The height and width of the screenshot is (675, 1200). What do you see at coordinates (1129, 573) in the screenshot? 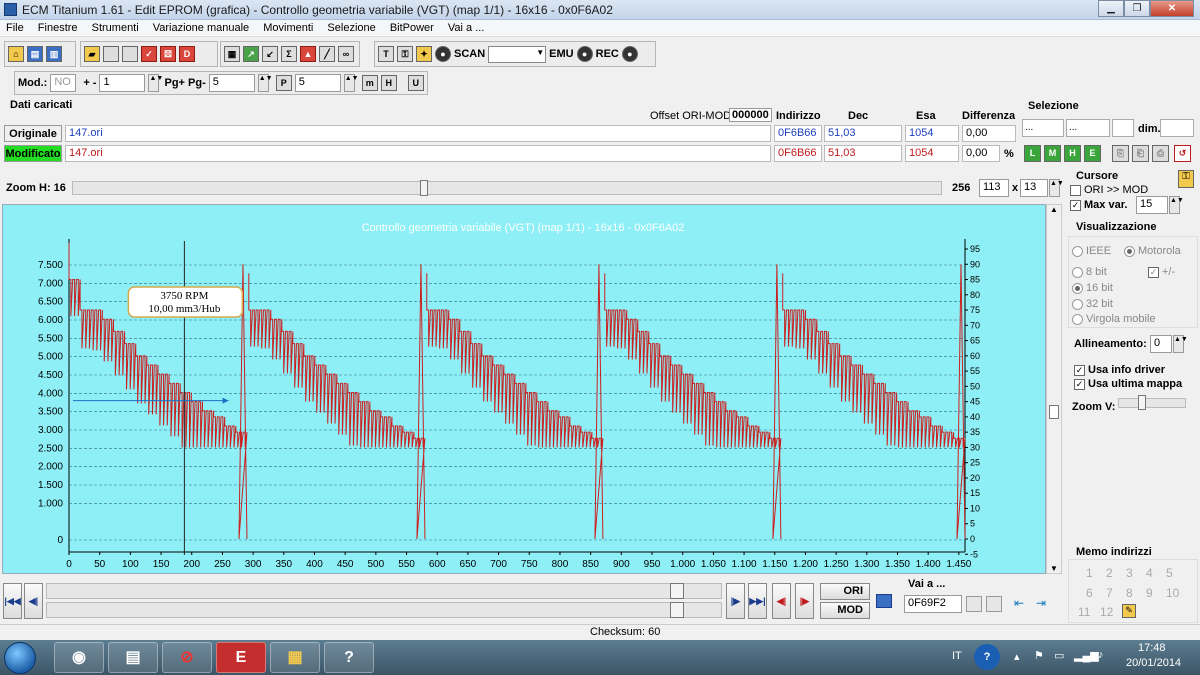
I see `memo-3: 3` at bounding box center [1129, 573].